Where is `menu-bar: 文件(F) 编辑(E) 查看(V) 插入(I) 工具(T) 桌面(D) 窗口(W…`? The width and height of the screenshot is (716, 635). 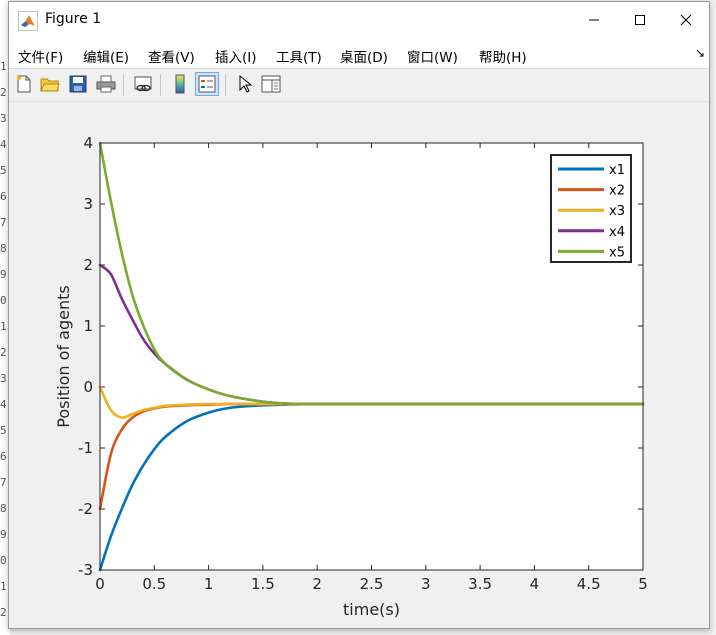 menu-bar: 文件(F) 编辑(E) 查看(V) 插入(I) 工具(T) 桌面(D) 窗口(W… is located at coordinates (359, 53).